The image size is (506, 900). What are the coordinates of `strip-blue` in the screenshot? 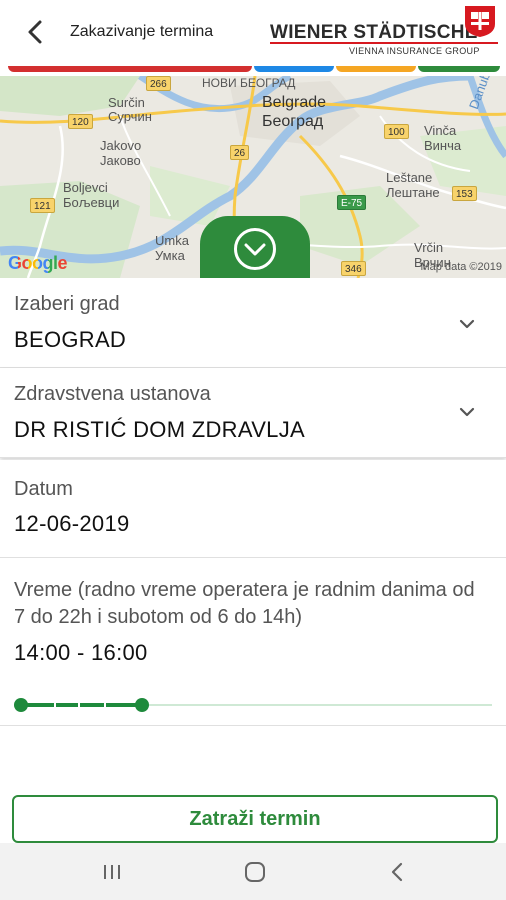 It's located at (294, 69).